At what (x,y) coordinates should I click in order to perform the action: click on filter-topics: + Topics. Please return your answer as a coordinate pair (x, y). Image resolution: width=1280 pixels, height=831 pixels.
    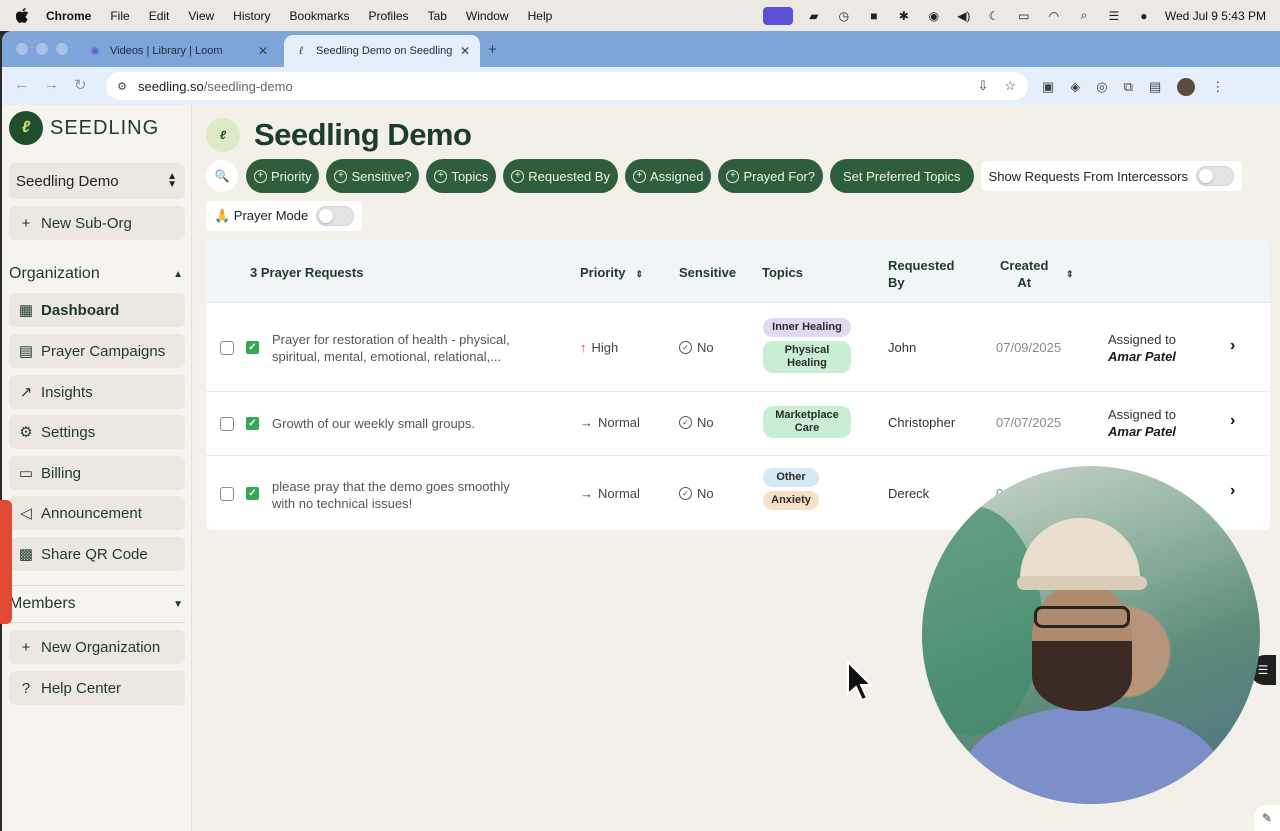
    Looking at the image, I should click on (461, 176).